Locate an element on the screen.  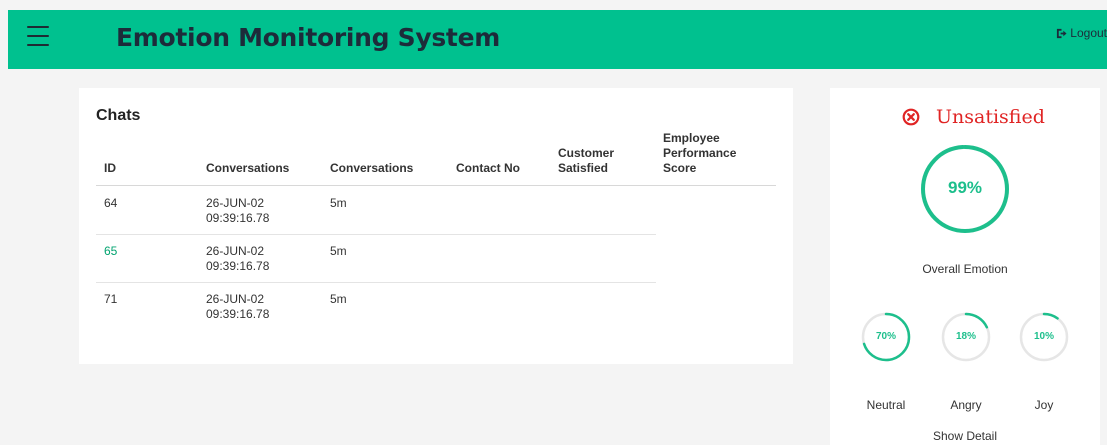
overall-emotion-label: Overall Emotion is located at coordinates (965, 269).